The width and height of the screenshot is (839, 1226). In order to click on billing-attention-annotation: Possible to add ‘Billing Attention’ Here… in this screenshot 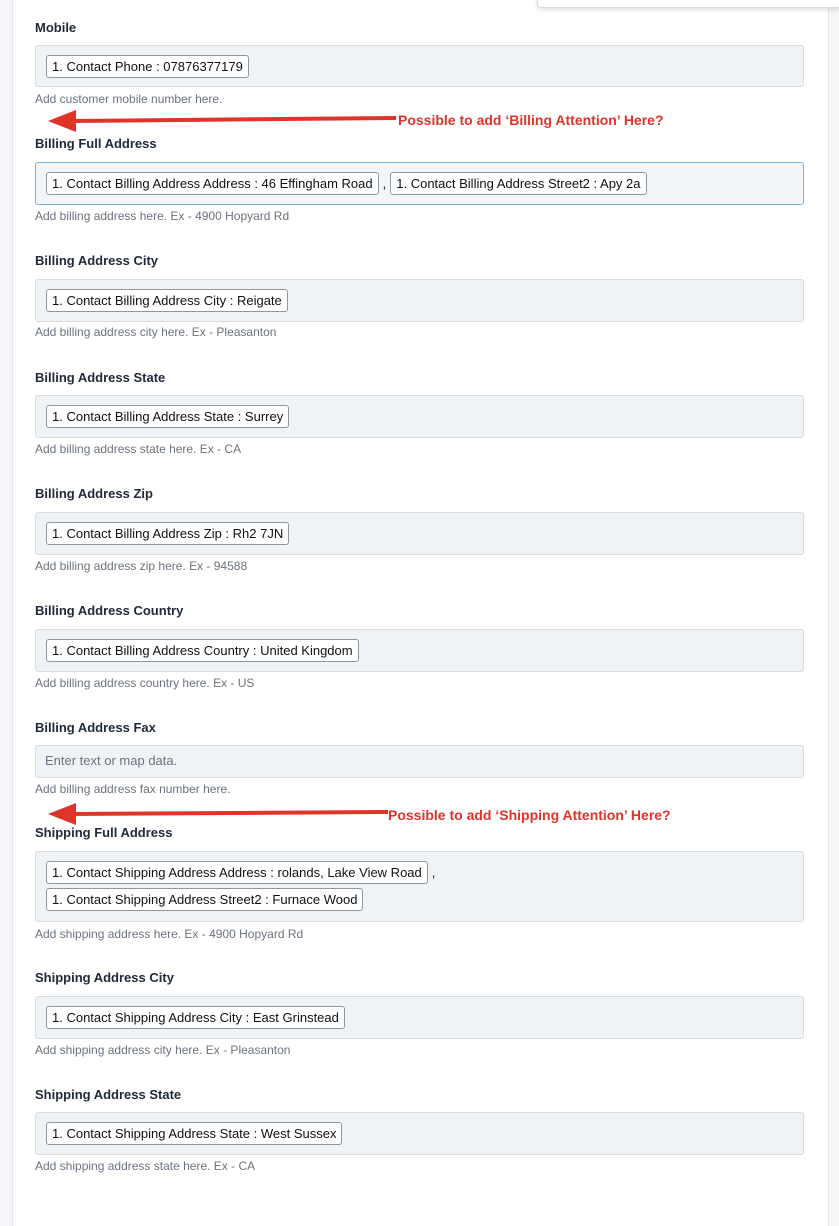, I will do `click(531, 120)`.